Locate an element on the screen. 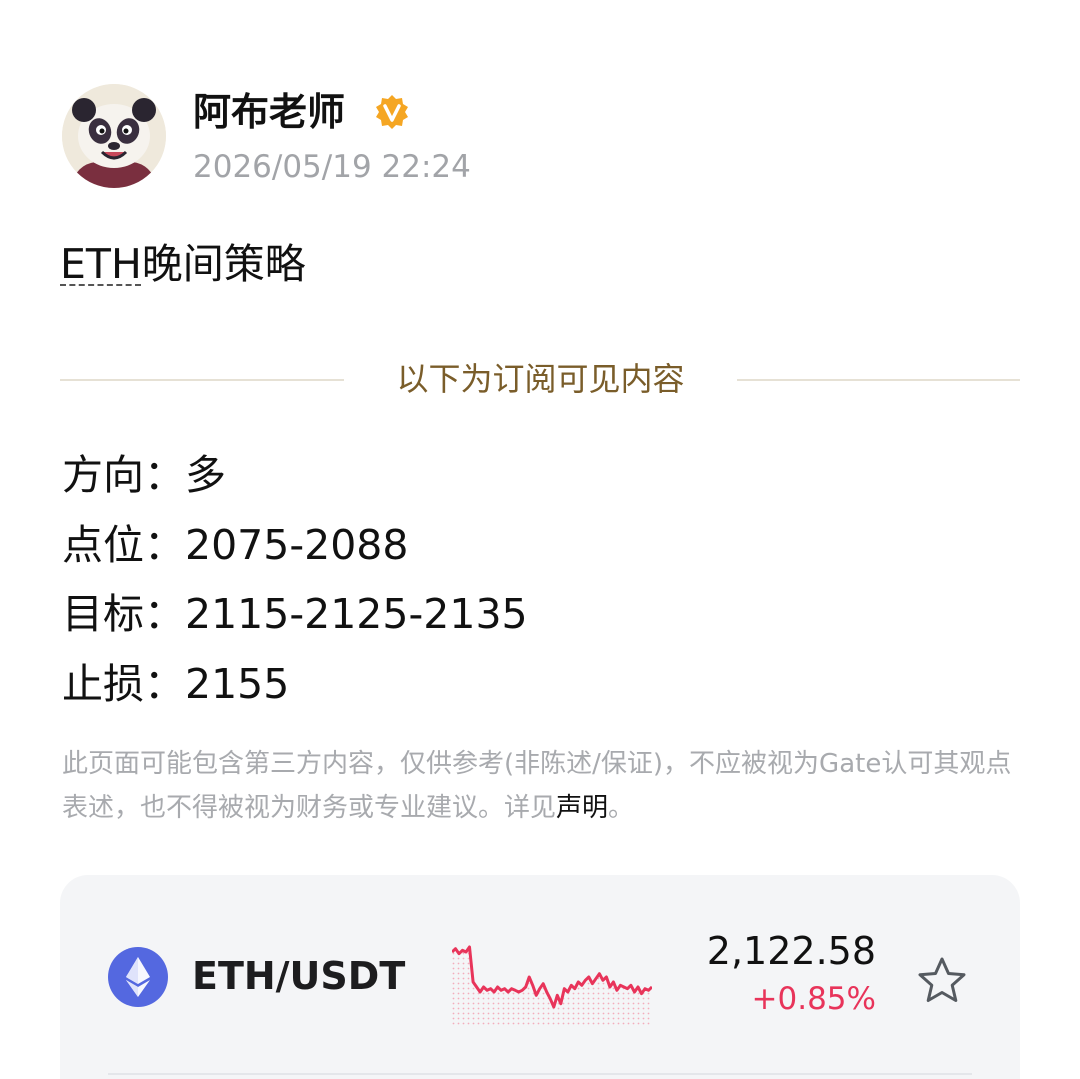 This screenshot has height=1079, width=1080. strategy-value: 2115-2125-2135 is located at coordinates (356, 614).